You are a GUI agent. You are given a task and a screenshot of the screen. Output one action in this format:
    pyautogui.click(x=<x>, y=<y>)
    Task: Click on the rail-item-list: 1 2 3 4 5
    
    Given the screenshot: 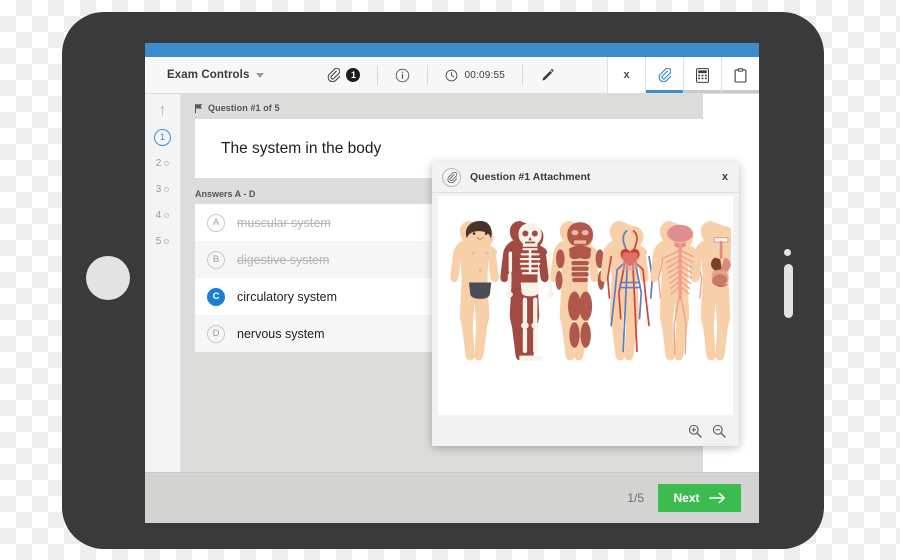 What is the action you would take?
    pyautogui.click(x=162, y=189)
    